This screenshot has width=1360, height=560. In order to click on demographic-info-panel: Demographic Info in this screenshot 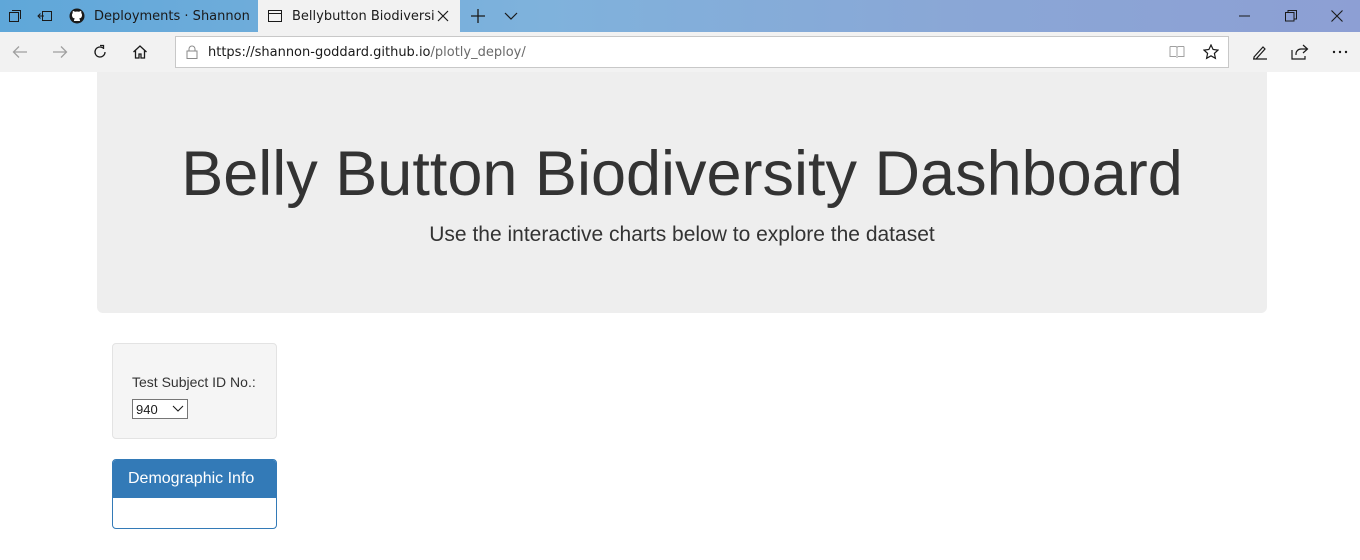, I will do `click(194, 494)`.